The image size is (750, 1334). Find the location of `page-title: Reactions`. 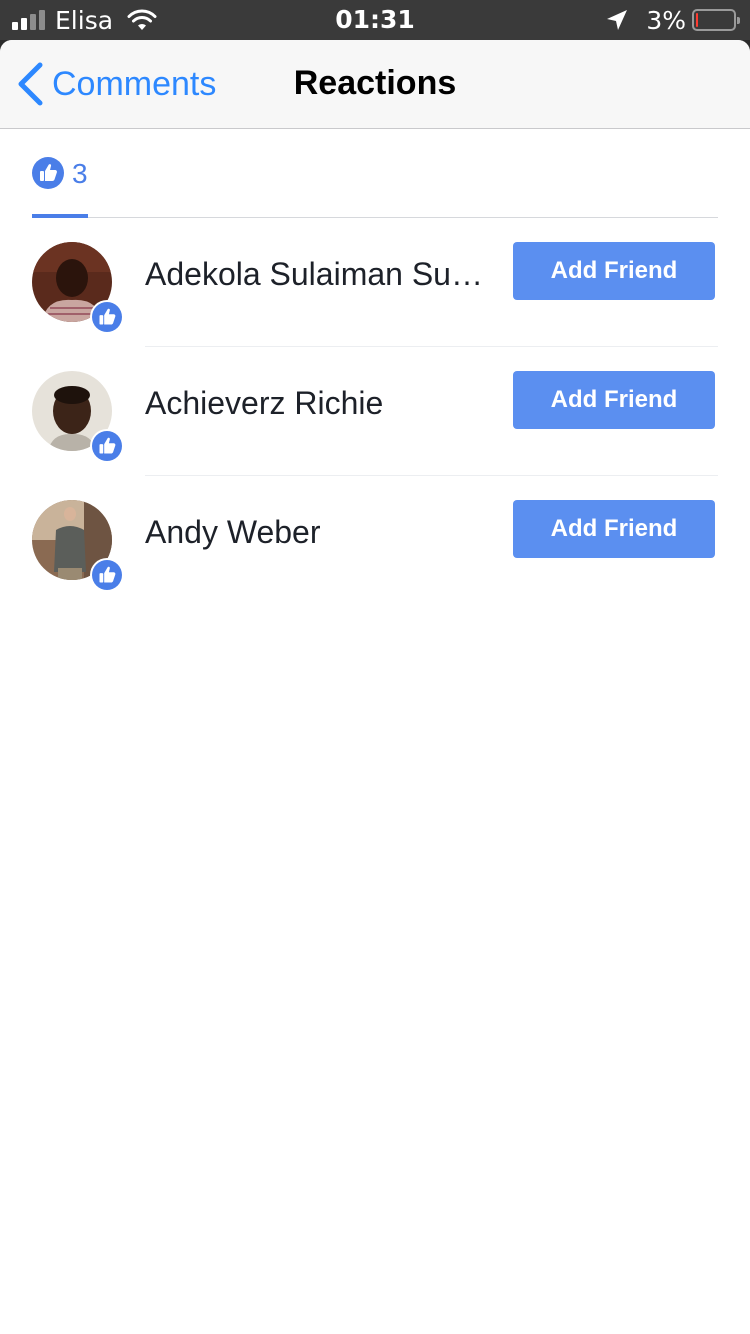

page-title: Reactions is located at coordinates (375, 83).